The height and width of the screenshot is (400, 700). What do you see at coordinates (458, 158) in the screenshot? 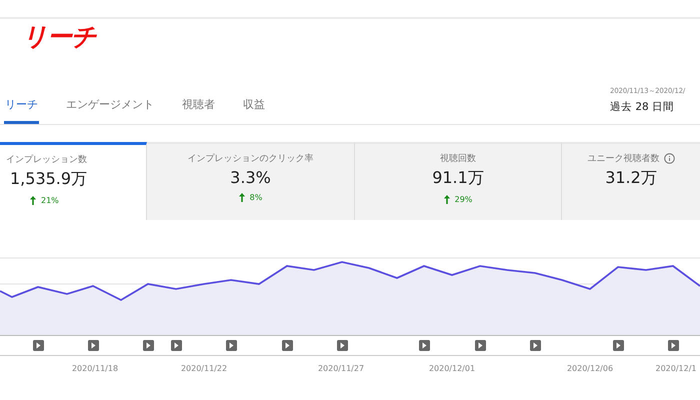
I see `metric-label: 視聴回数` at bounding box center [458, 158].